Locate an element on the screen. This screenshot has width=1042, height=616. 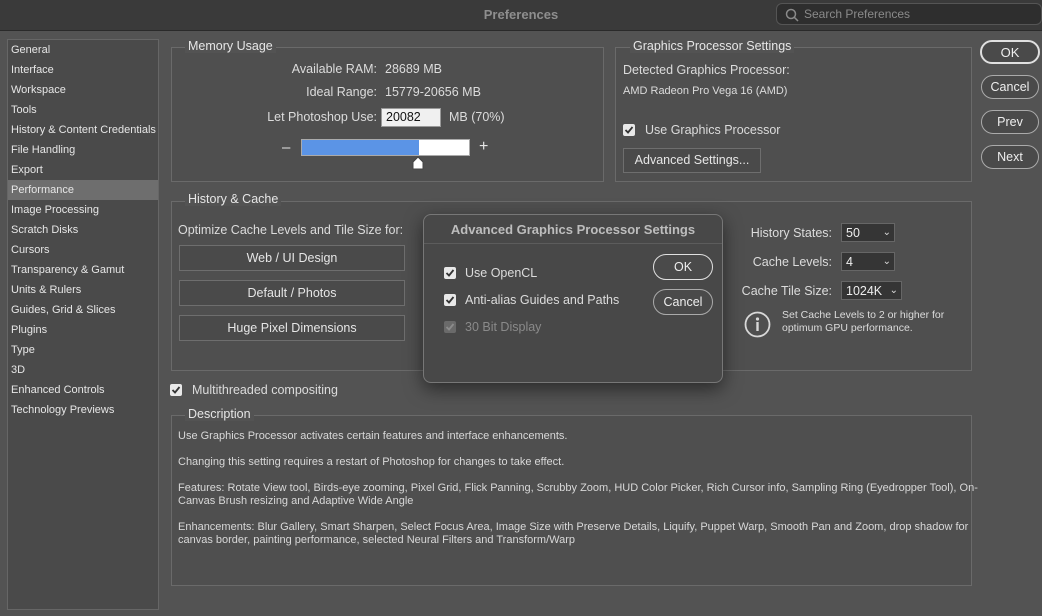
cache-tile-size-value: 1024K is located at coordinates (864, 291).